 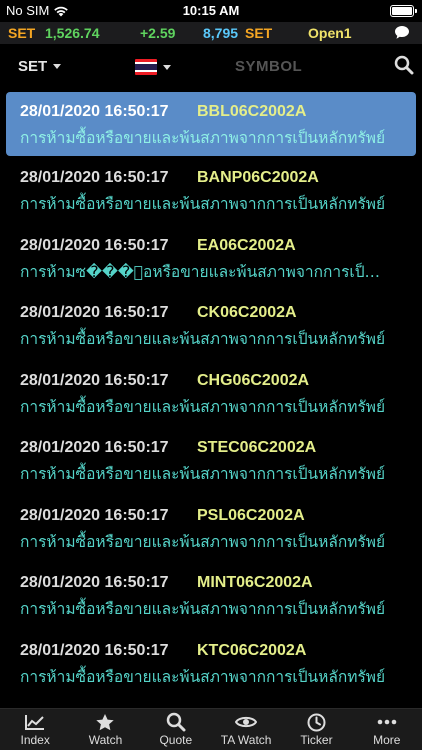 I want to click on tab-index-label: Index, so click(x=35, y=740).